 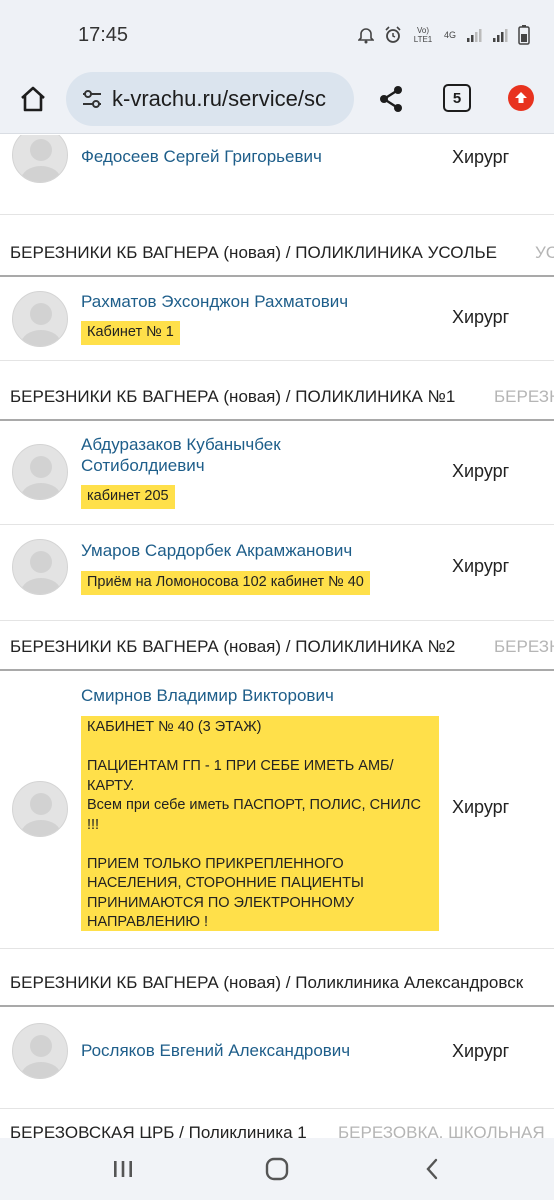 I want to click on system-nav-bar, so click(x=277, y=1169).